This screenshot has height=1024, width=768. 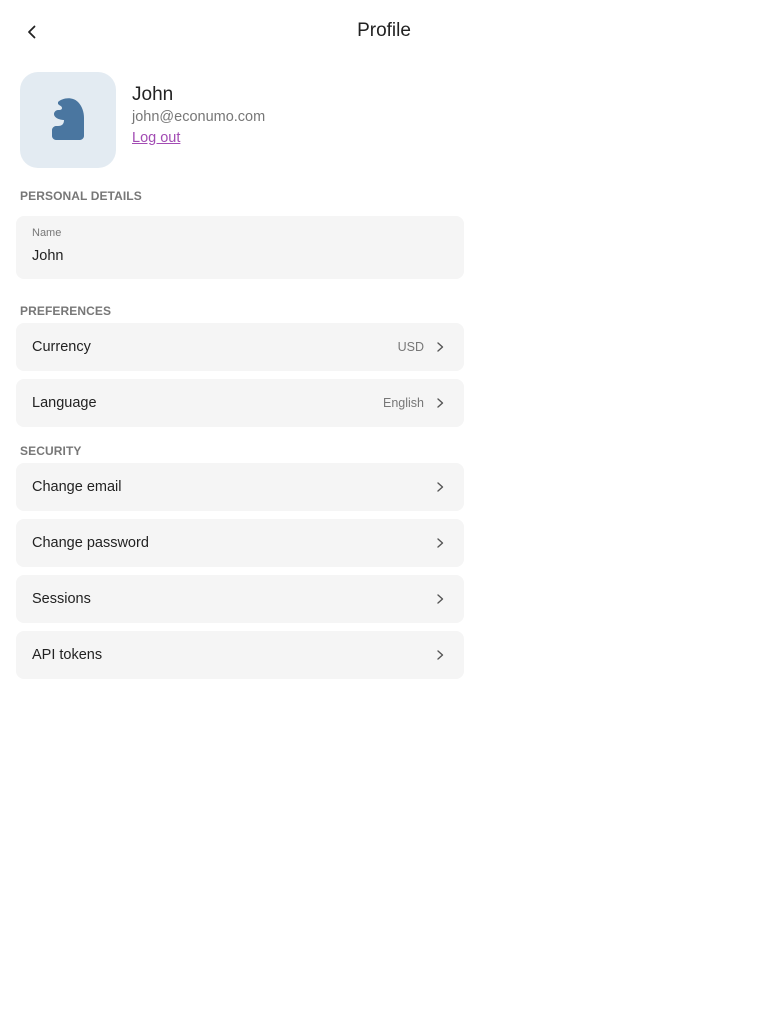 I want to click on settings-item-sessions: Sessions, so click(x=240, y=599).